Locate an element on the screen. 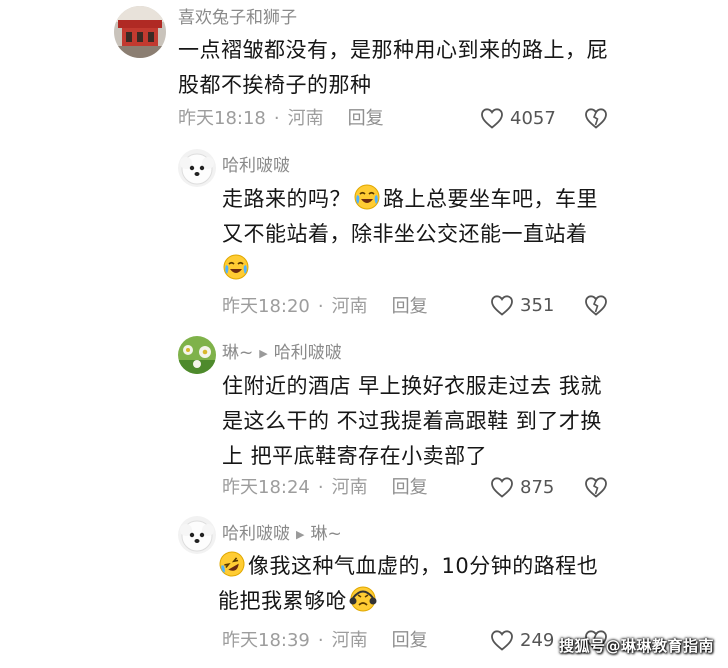 This screenshot has height=668, width=728. comment-text-line: 住附近的酒店 早上换好衣服走过去 我就 is located at coordinates (412, 386).